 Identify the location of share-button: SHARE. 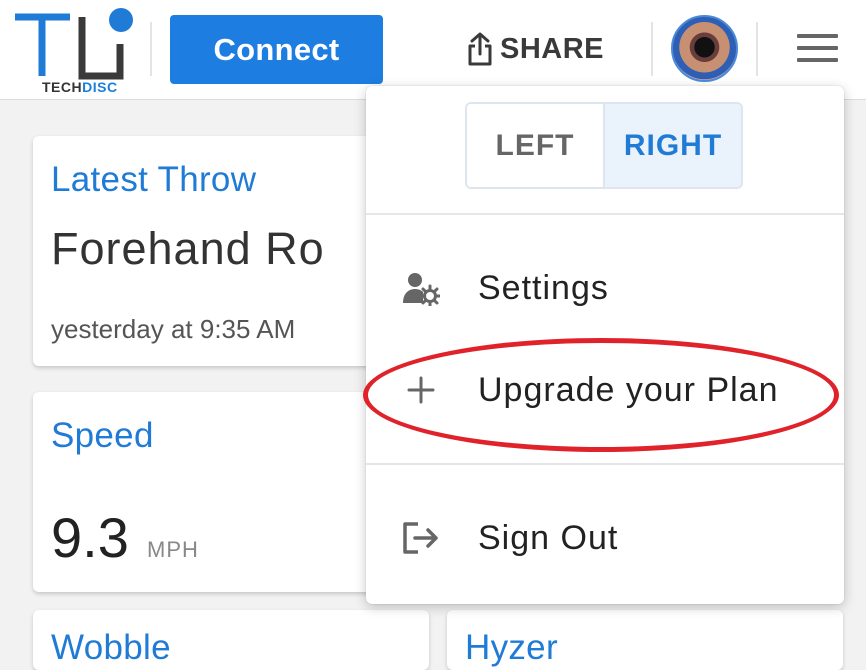
(535, 49).